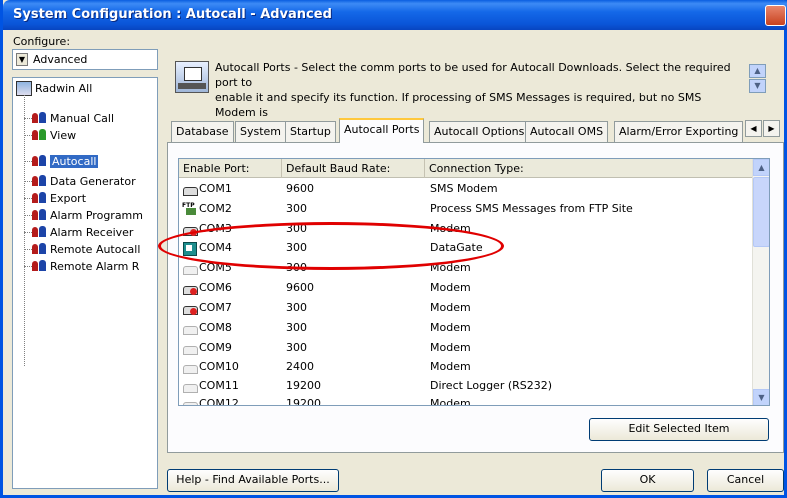  What do you see at coordinates (745, 480) in the screenshot?
I see `cancel-button: Cancel` at bounding box center [745, 480].